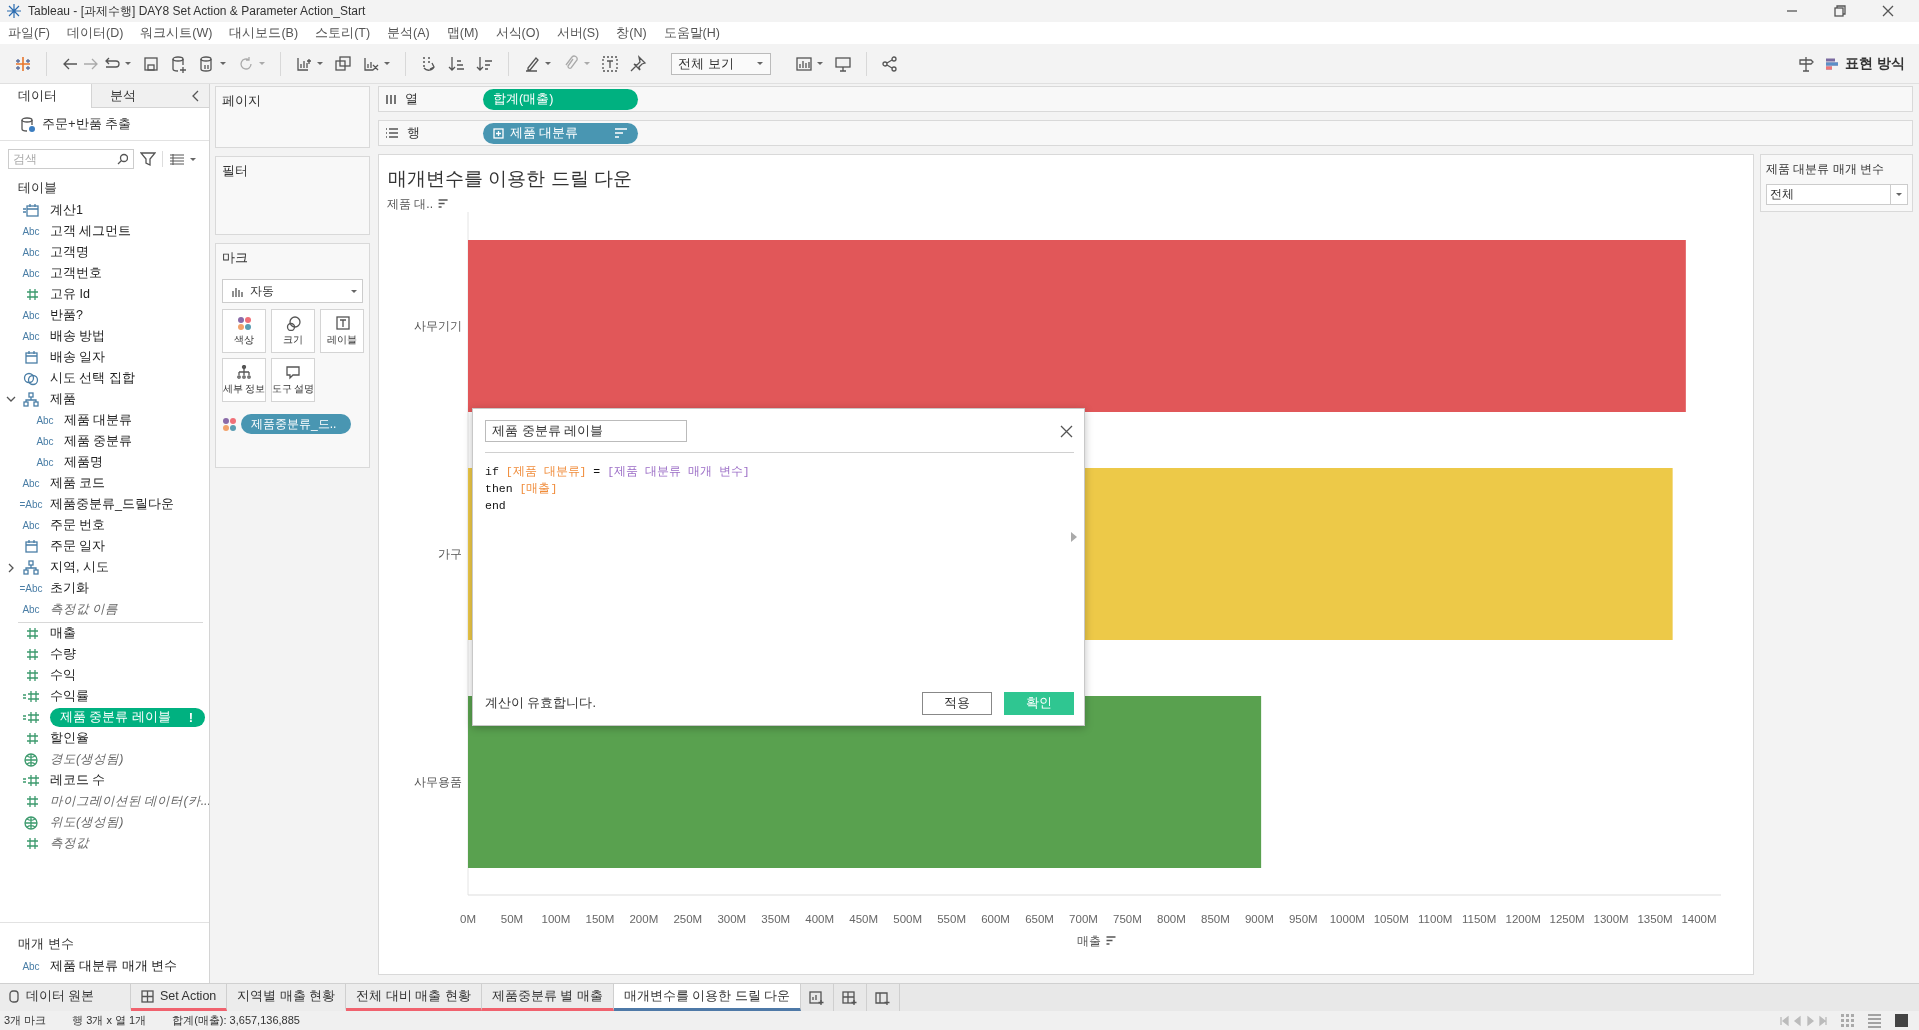 The width and height of the screenshot is (1919, 1030). What do you see at coordinates (65, 997) in the screenshot?
I see `sheet-tab: 데이터 원본` at bounding box center [65, 997].